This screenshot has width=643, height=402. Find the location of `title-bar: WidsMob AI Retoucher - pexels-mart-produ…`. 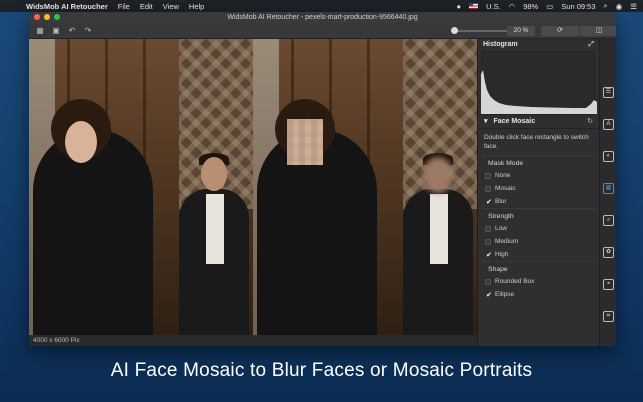

title-bar: WidsMob AI Retoucher - pexels-mart-produ… is located at coordinates (322, 17).